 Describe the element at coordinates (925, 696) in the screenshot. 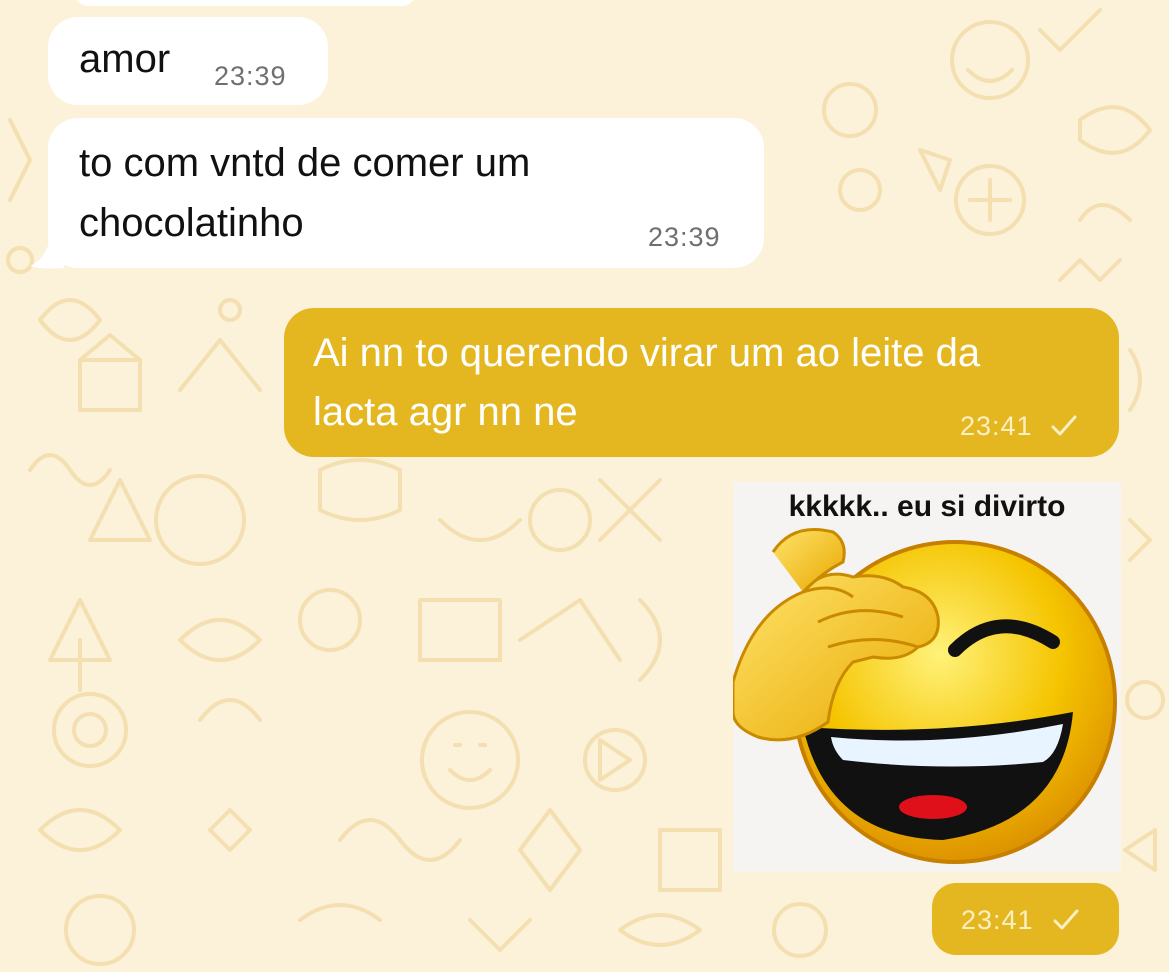

I see `facepalm-laughing-emoji-icon` at that location.